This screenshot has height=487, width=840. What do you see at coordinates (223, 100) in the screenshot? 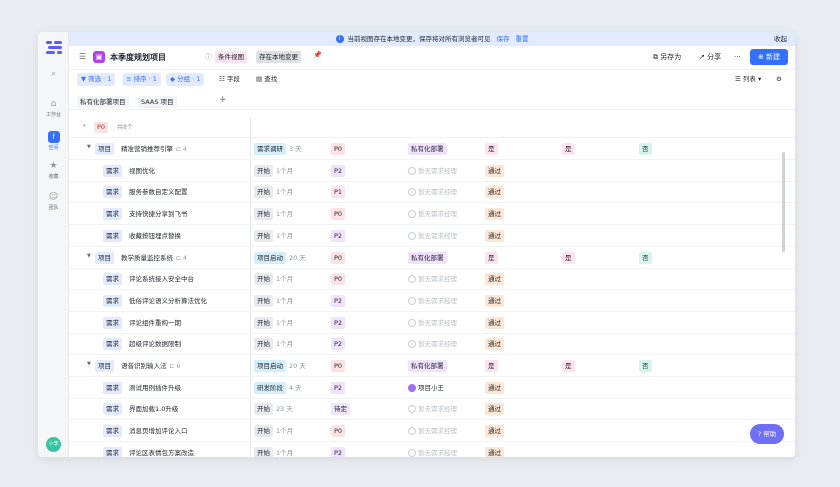
I see `add-tab-icon: +` at bounding box center [223, 100].